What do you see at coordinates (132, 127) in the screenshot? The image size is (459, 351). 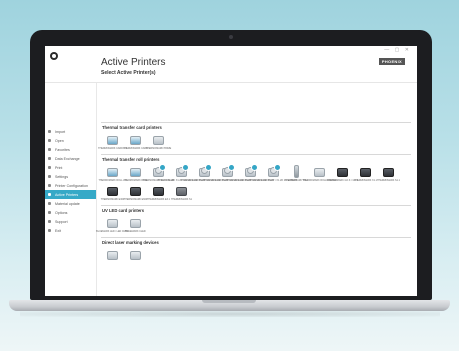 I see `section-title: Thermal transfer card printers` at bounding box center [132, 127].